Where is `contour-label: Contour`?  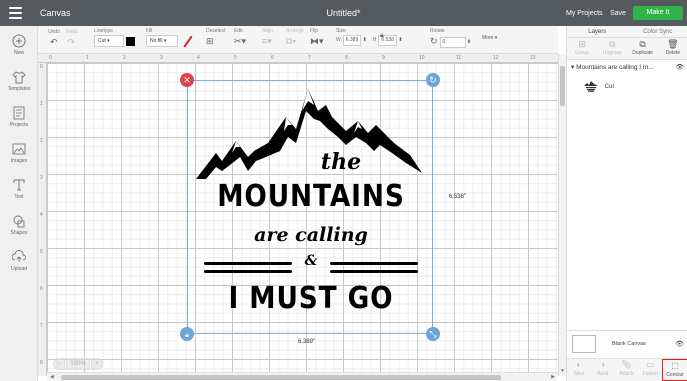
contour-label: Contour is located at coordinates (675, 375).